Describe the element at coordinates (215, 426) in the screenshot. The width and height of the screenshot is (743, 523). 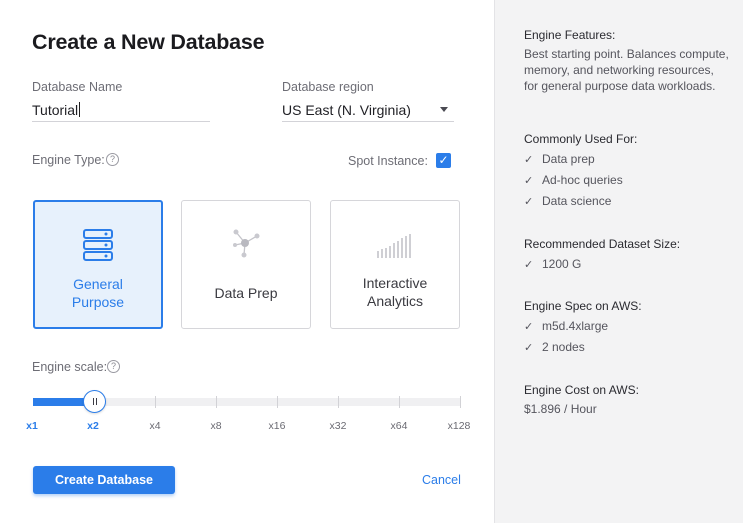
I see `scale-option-x8: x8` at that location.